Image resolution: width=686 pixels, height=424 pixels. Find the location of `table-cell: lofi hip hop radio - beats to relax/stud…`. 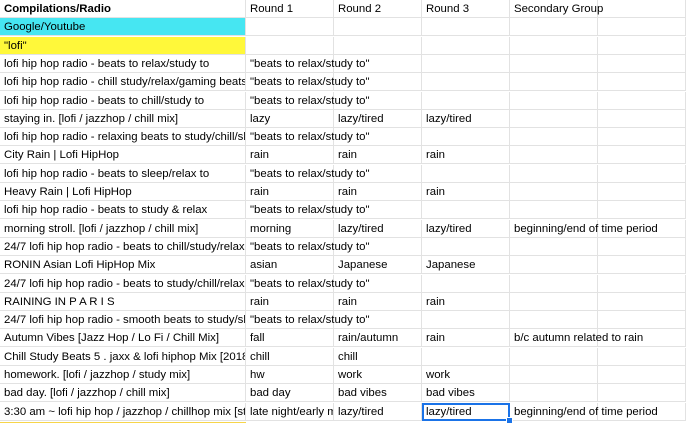

table-cell: lofi hip hop radio - beats to relax/stud… is located at coordinates (123, 64).